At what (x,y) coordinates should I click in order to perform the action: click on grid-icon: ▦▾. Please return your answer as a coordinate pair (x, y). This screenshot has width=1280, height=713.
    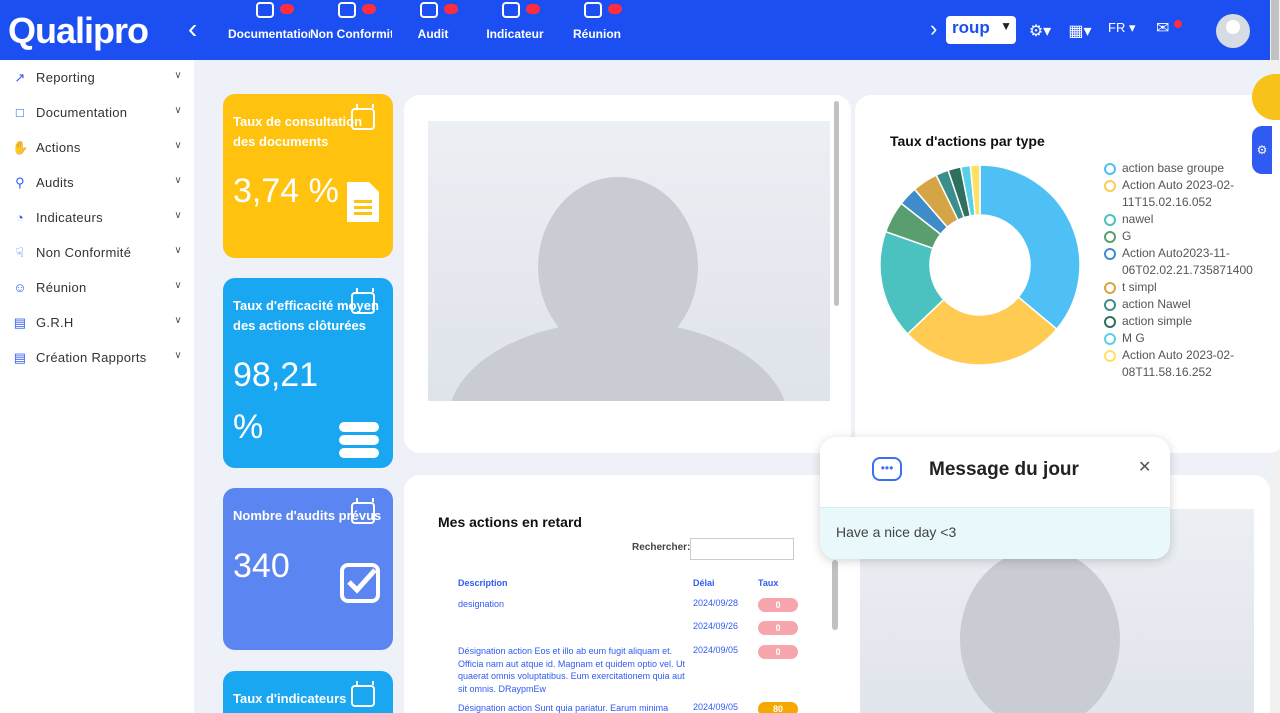
    Looking at the image, I should click on (1080, 31).